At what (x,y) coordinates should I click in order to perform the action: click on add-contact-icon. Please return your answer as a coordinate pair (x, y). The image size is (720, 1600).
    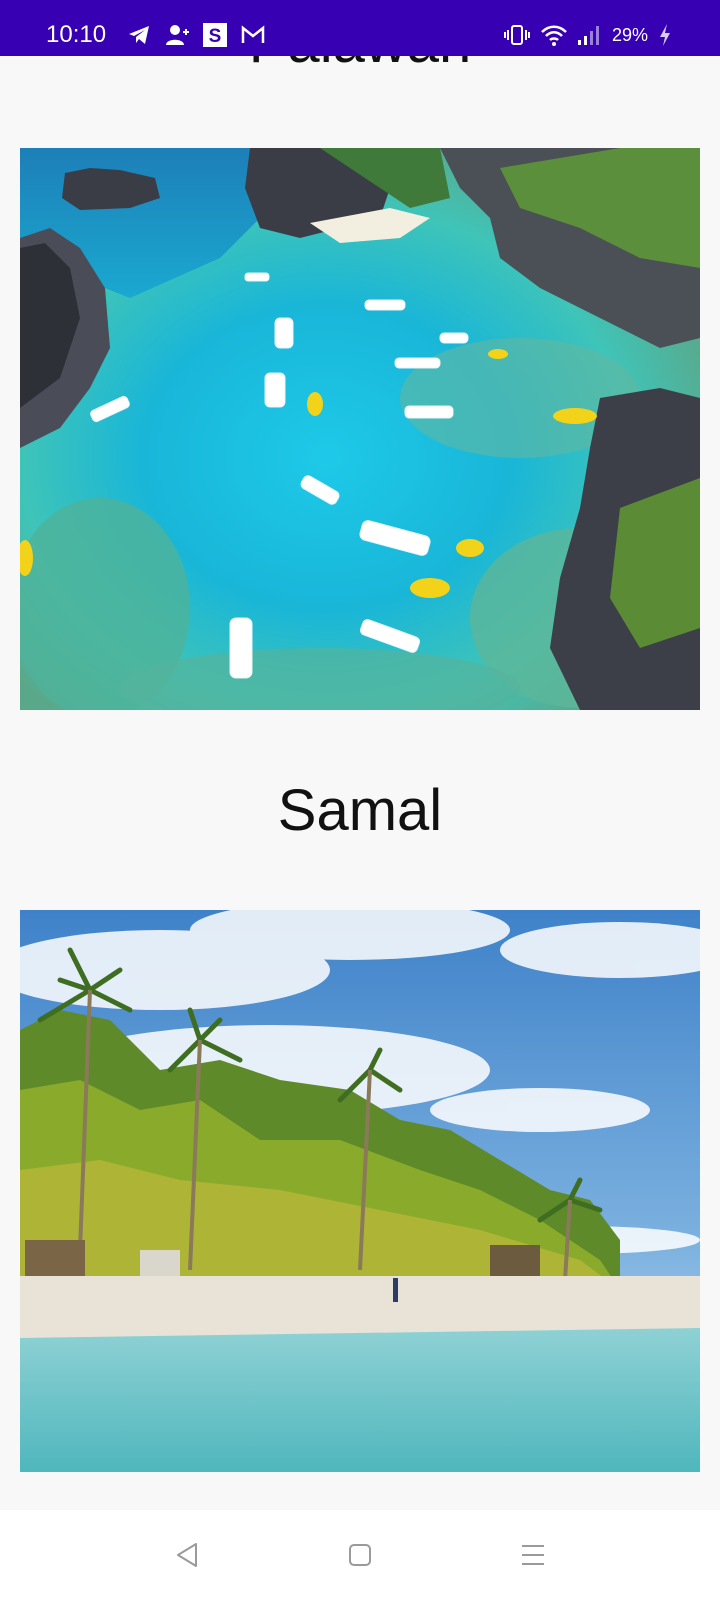
    Looking at the image, I should click on (177, 35).